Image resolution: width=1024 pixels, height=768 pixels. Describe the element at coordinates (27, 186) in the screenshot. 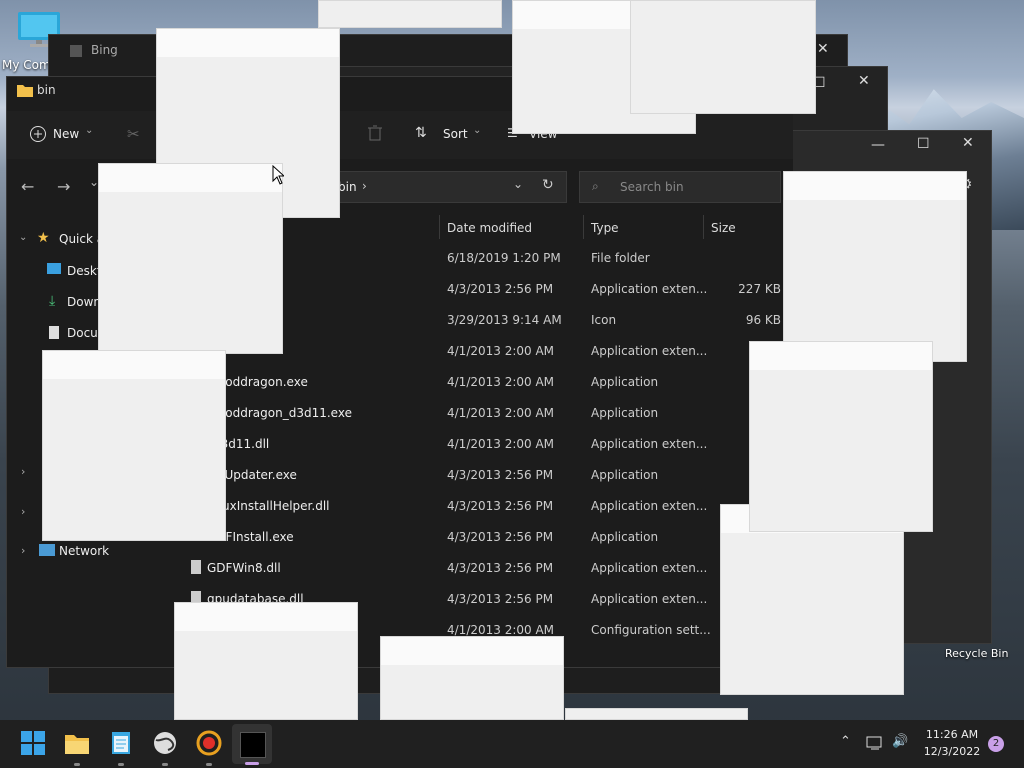

I see `back-arrow-icon: ←` at that location.